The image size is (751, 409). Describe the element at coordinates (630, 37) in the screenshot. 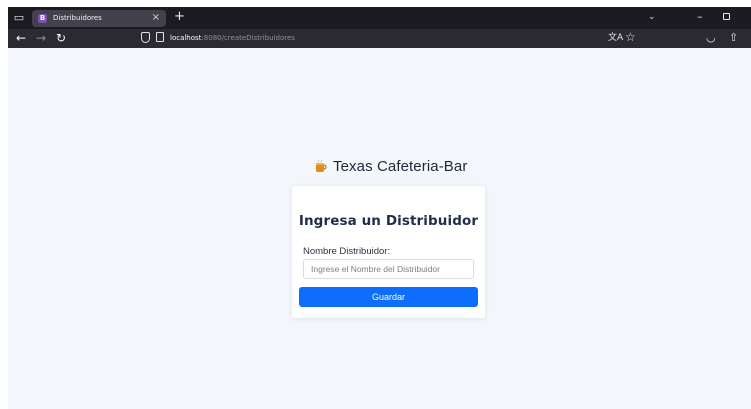

I see `bookmark-star-icon: ☆` at that location.